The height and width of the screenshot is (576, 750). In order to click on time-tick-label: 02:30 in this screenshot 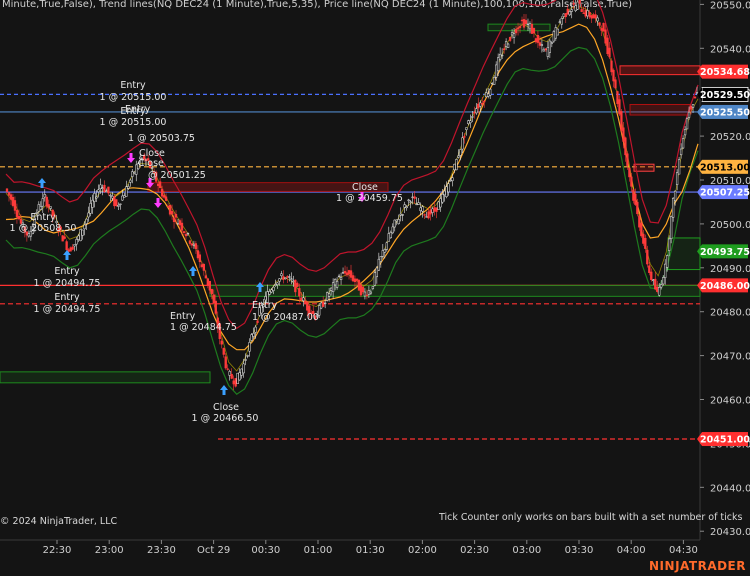, I will do `click(474, 550)`.